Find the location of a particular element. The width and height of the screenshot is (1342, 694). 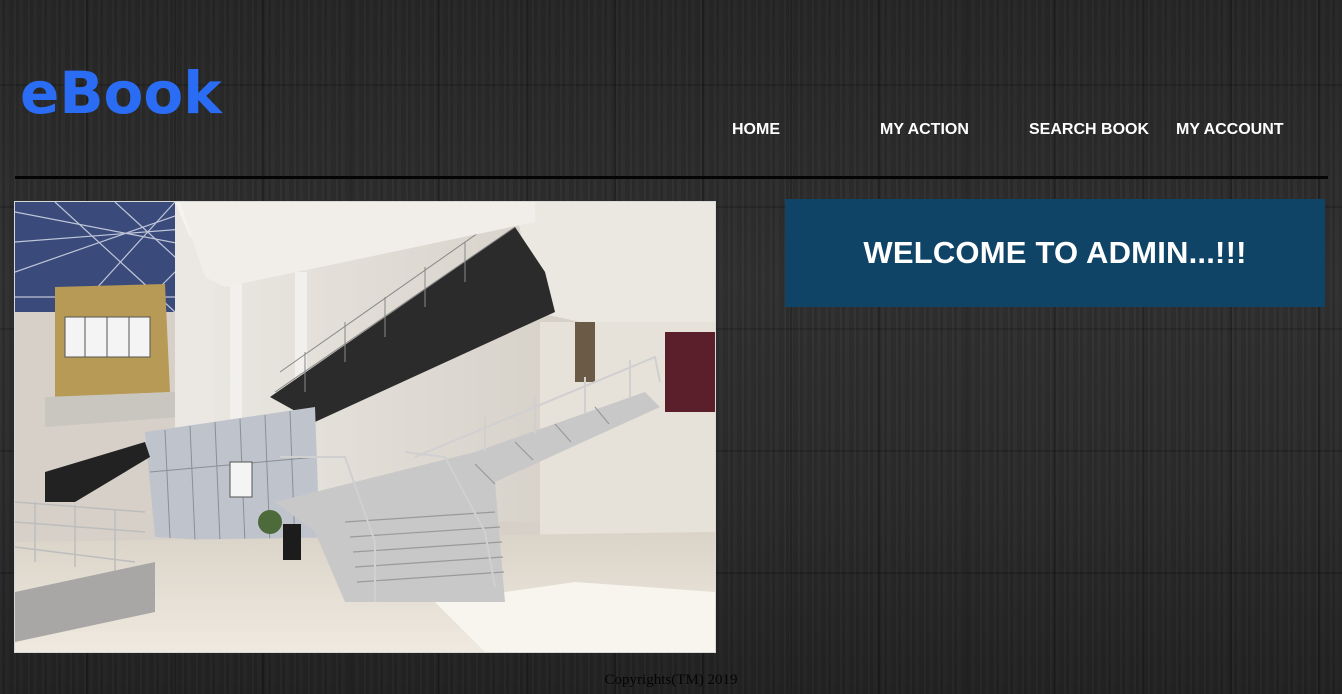

welcome-banner: WELCOME TO ADMIN...!!! is located at coordinates (1055, 253).